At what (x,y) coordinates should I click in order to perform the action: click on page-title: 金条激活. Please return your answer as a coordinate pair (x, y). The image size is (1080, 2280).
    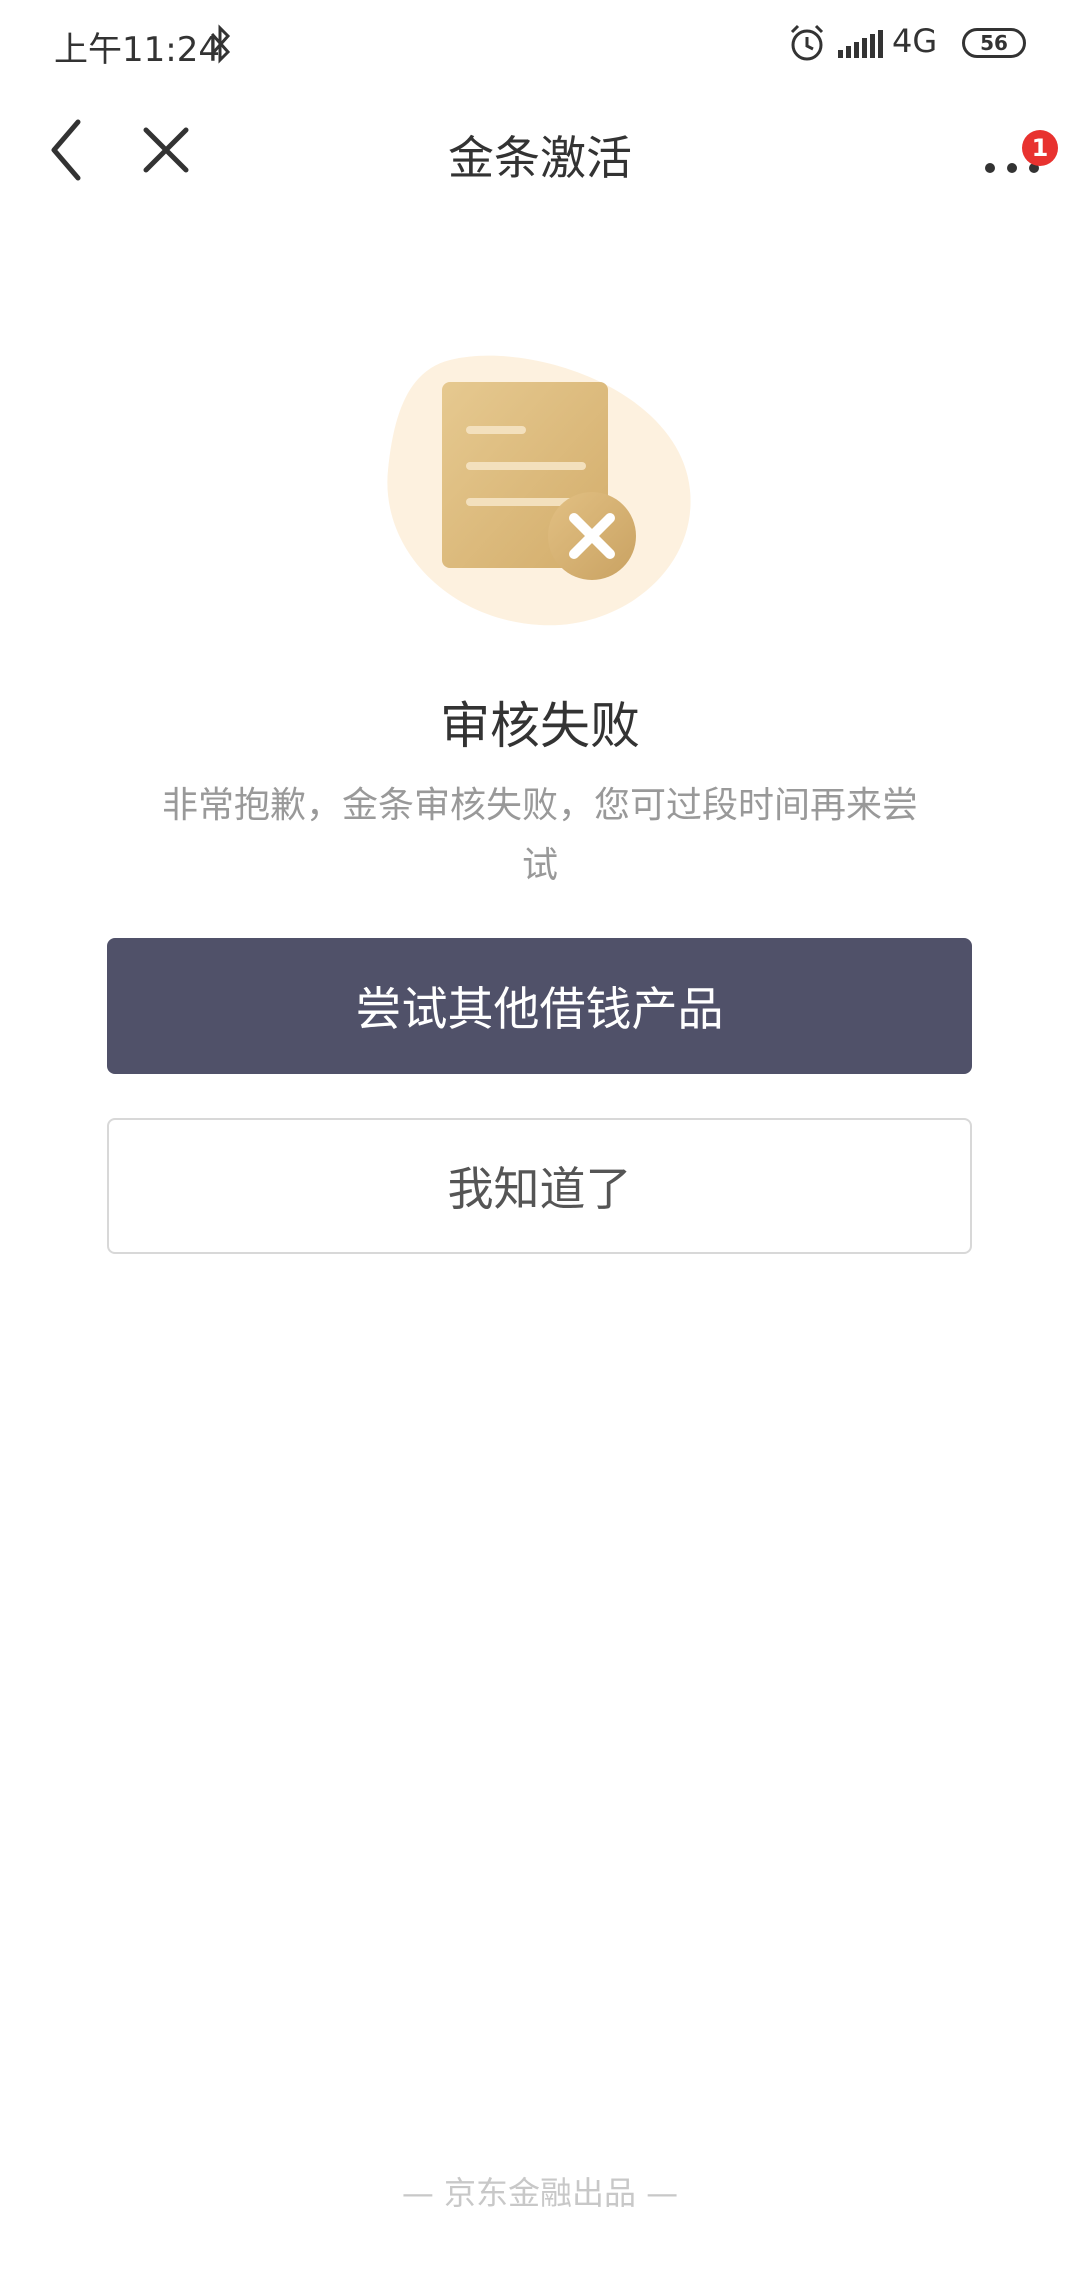
    Looking at the image, I should click on (540, 158).